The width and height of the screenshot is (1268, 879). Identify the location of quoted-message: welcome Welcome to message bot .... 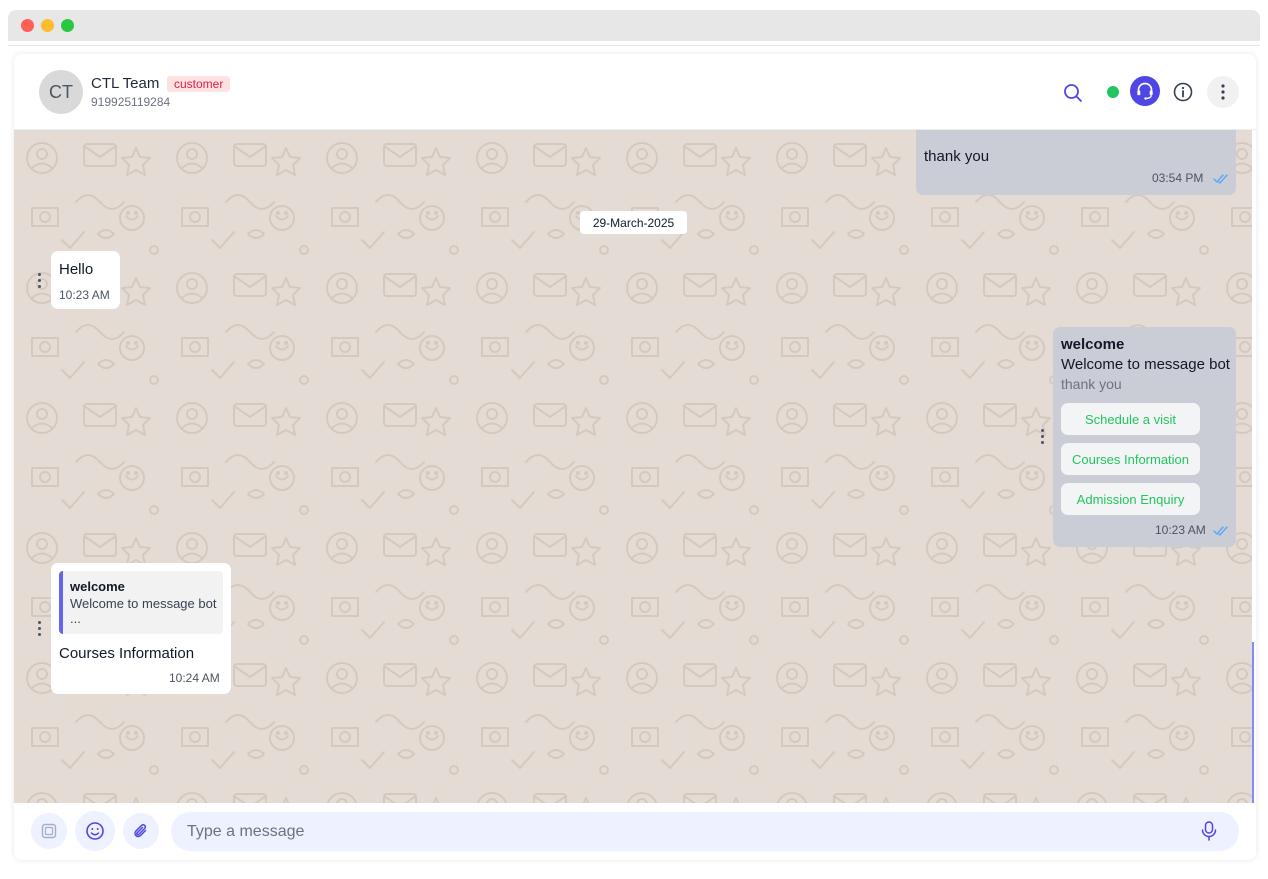
(141, 602).